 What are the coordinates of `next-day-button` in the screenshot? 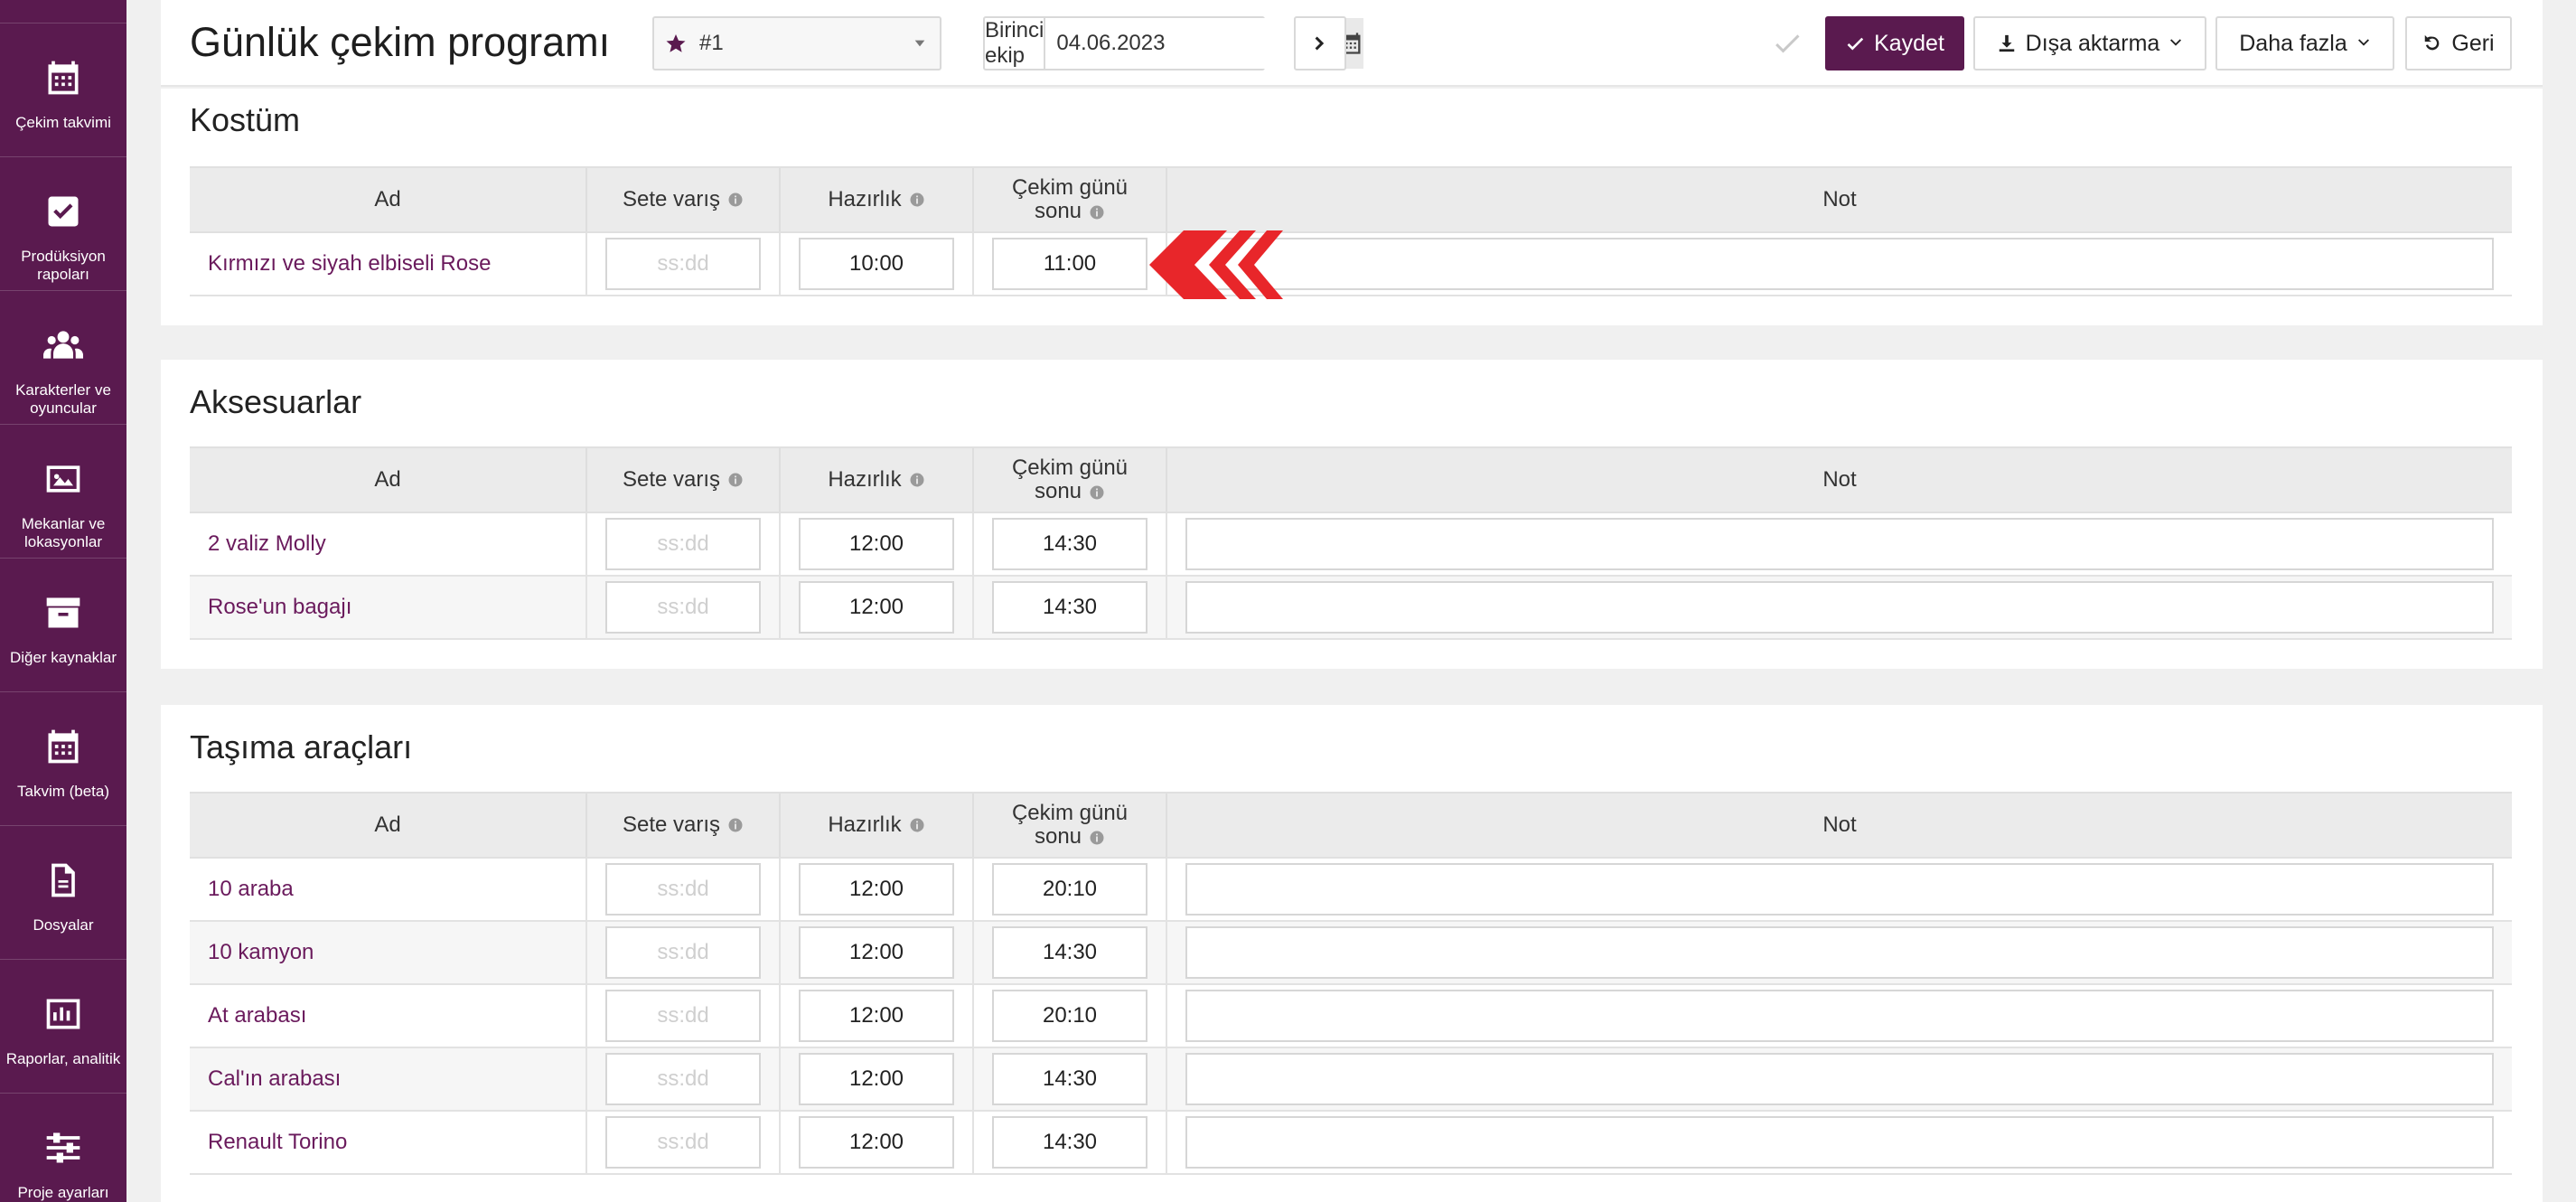 It's located at (1320, 43).